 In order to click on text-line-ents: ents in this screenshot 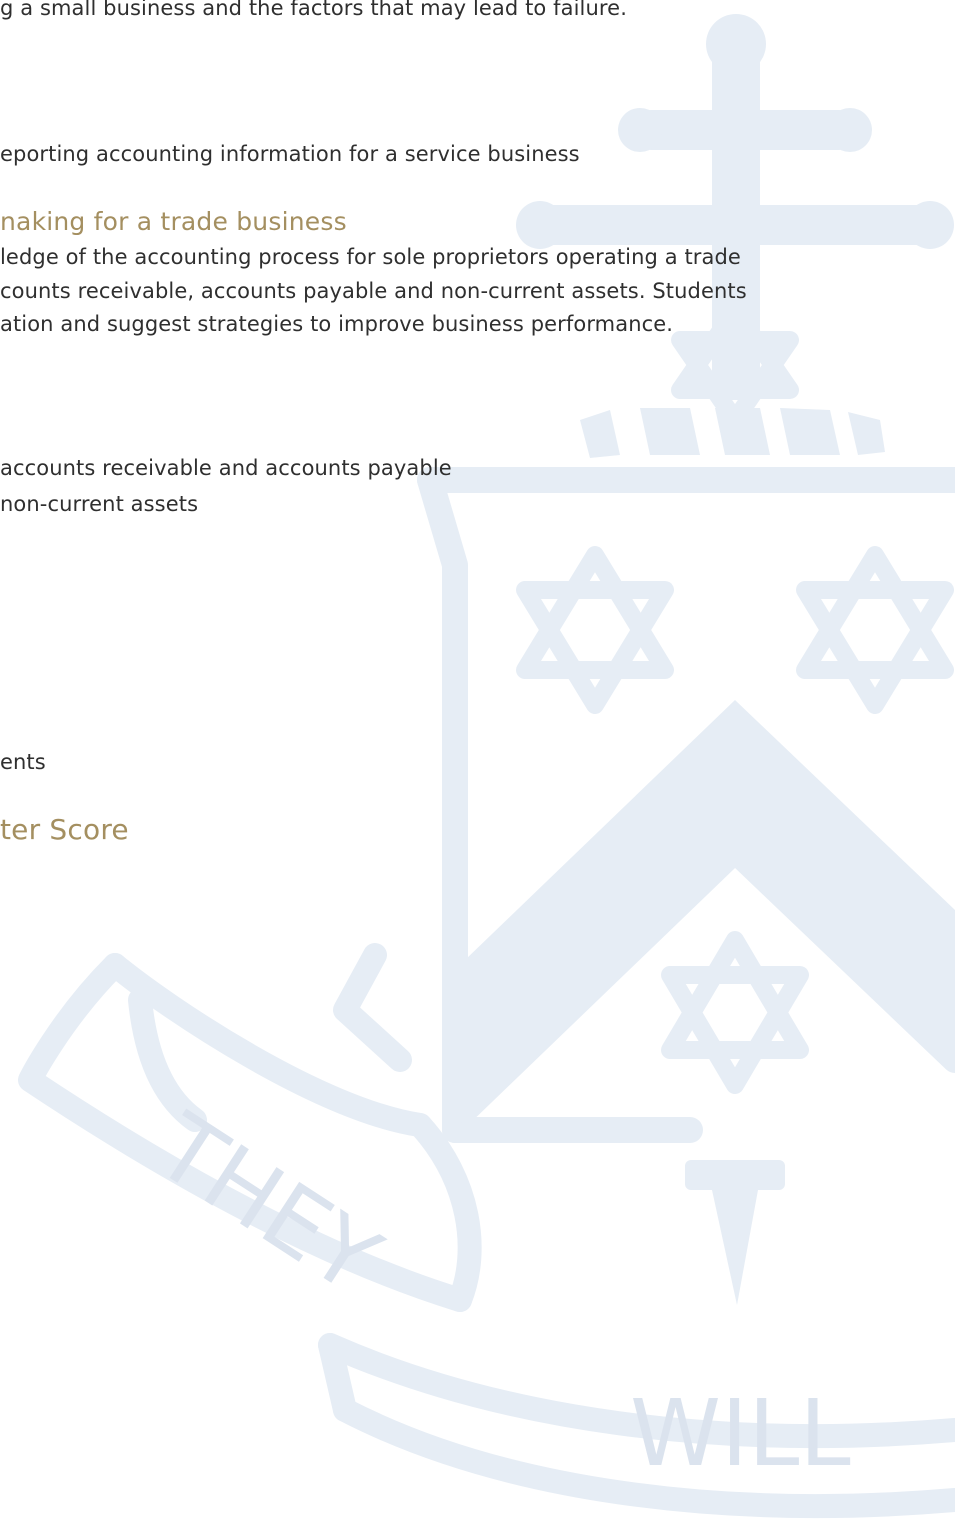, I will do `click(23, 762)`.